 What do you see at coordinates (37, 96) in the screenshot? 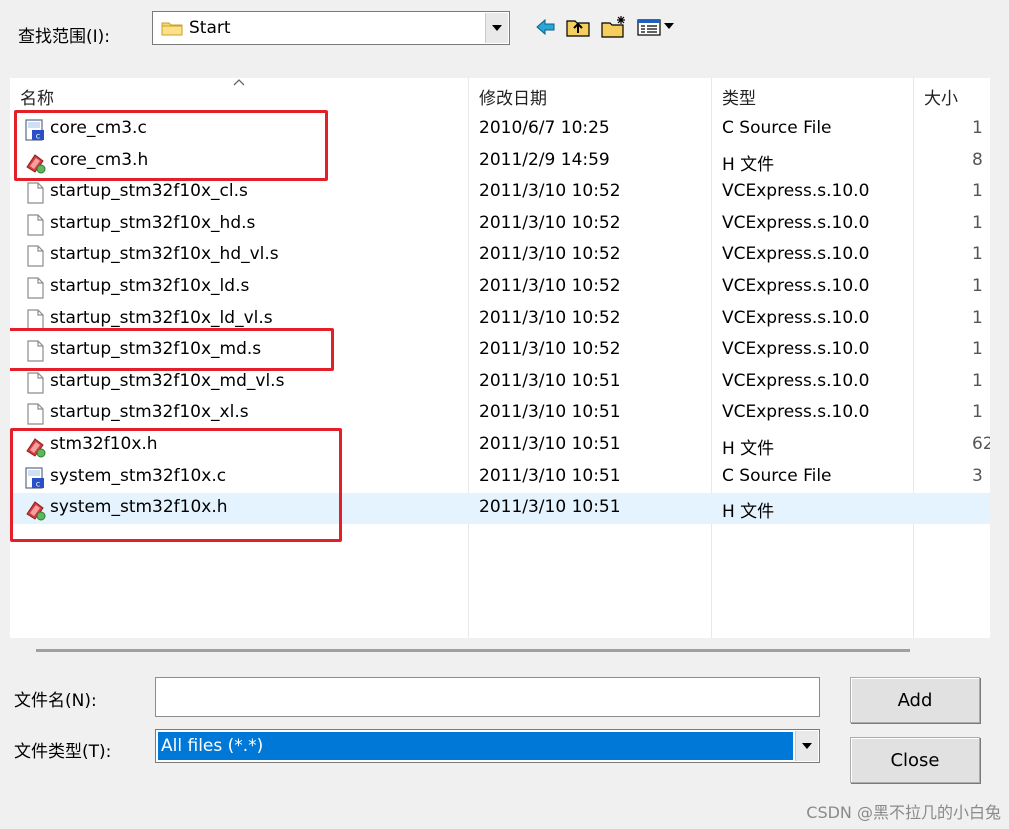
I see `column-header-name: 名称` at bounding box center [37, 96].